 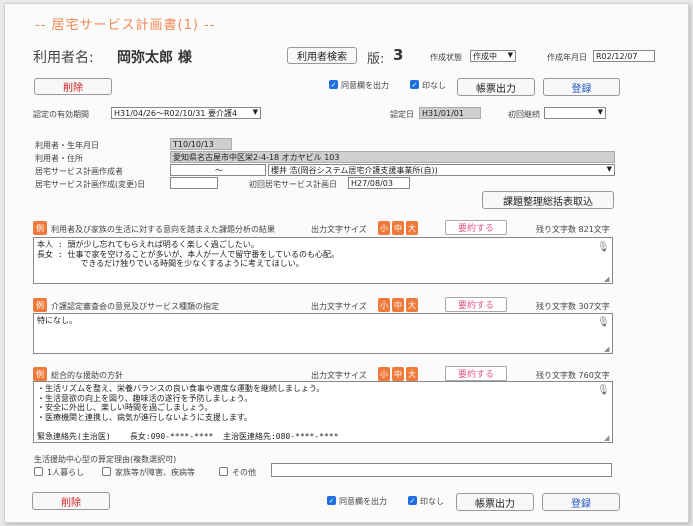 I want to click on planner-label: 居宅サービス計画作成者, so click(x=79, y=171).